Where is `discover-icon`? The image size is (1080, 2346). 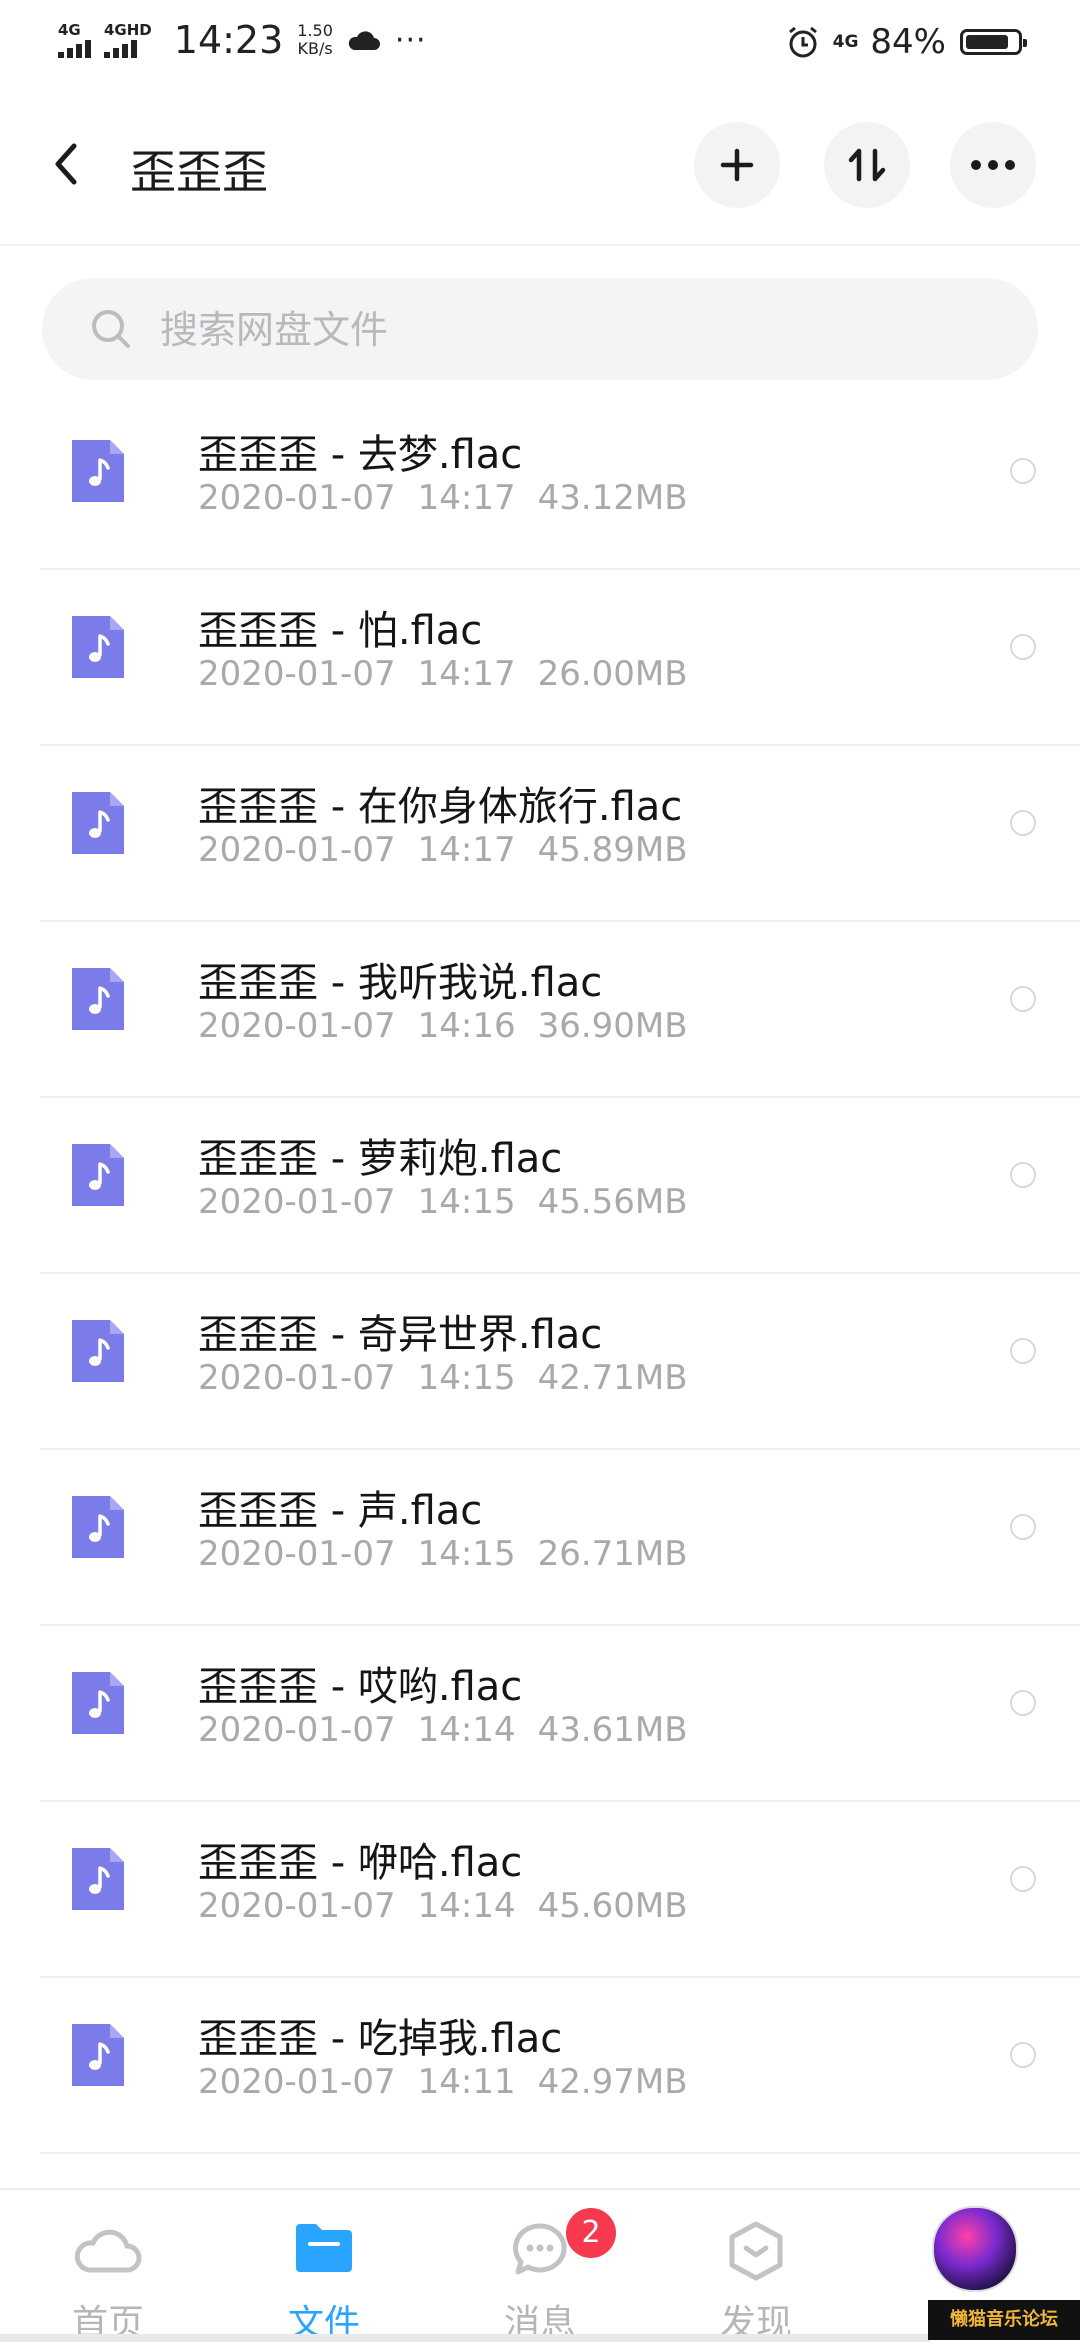 discover-icon is located at coordinates (756, 2251).